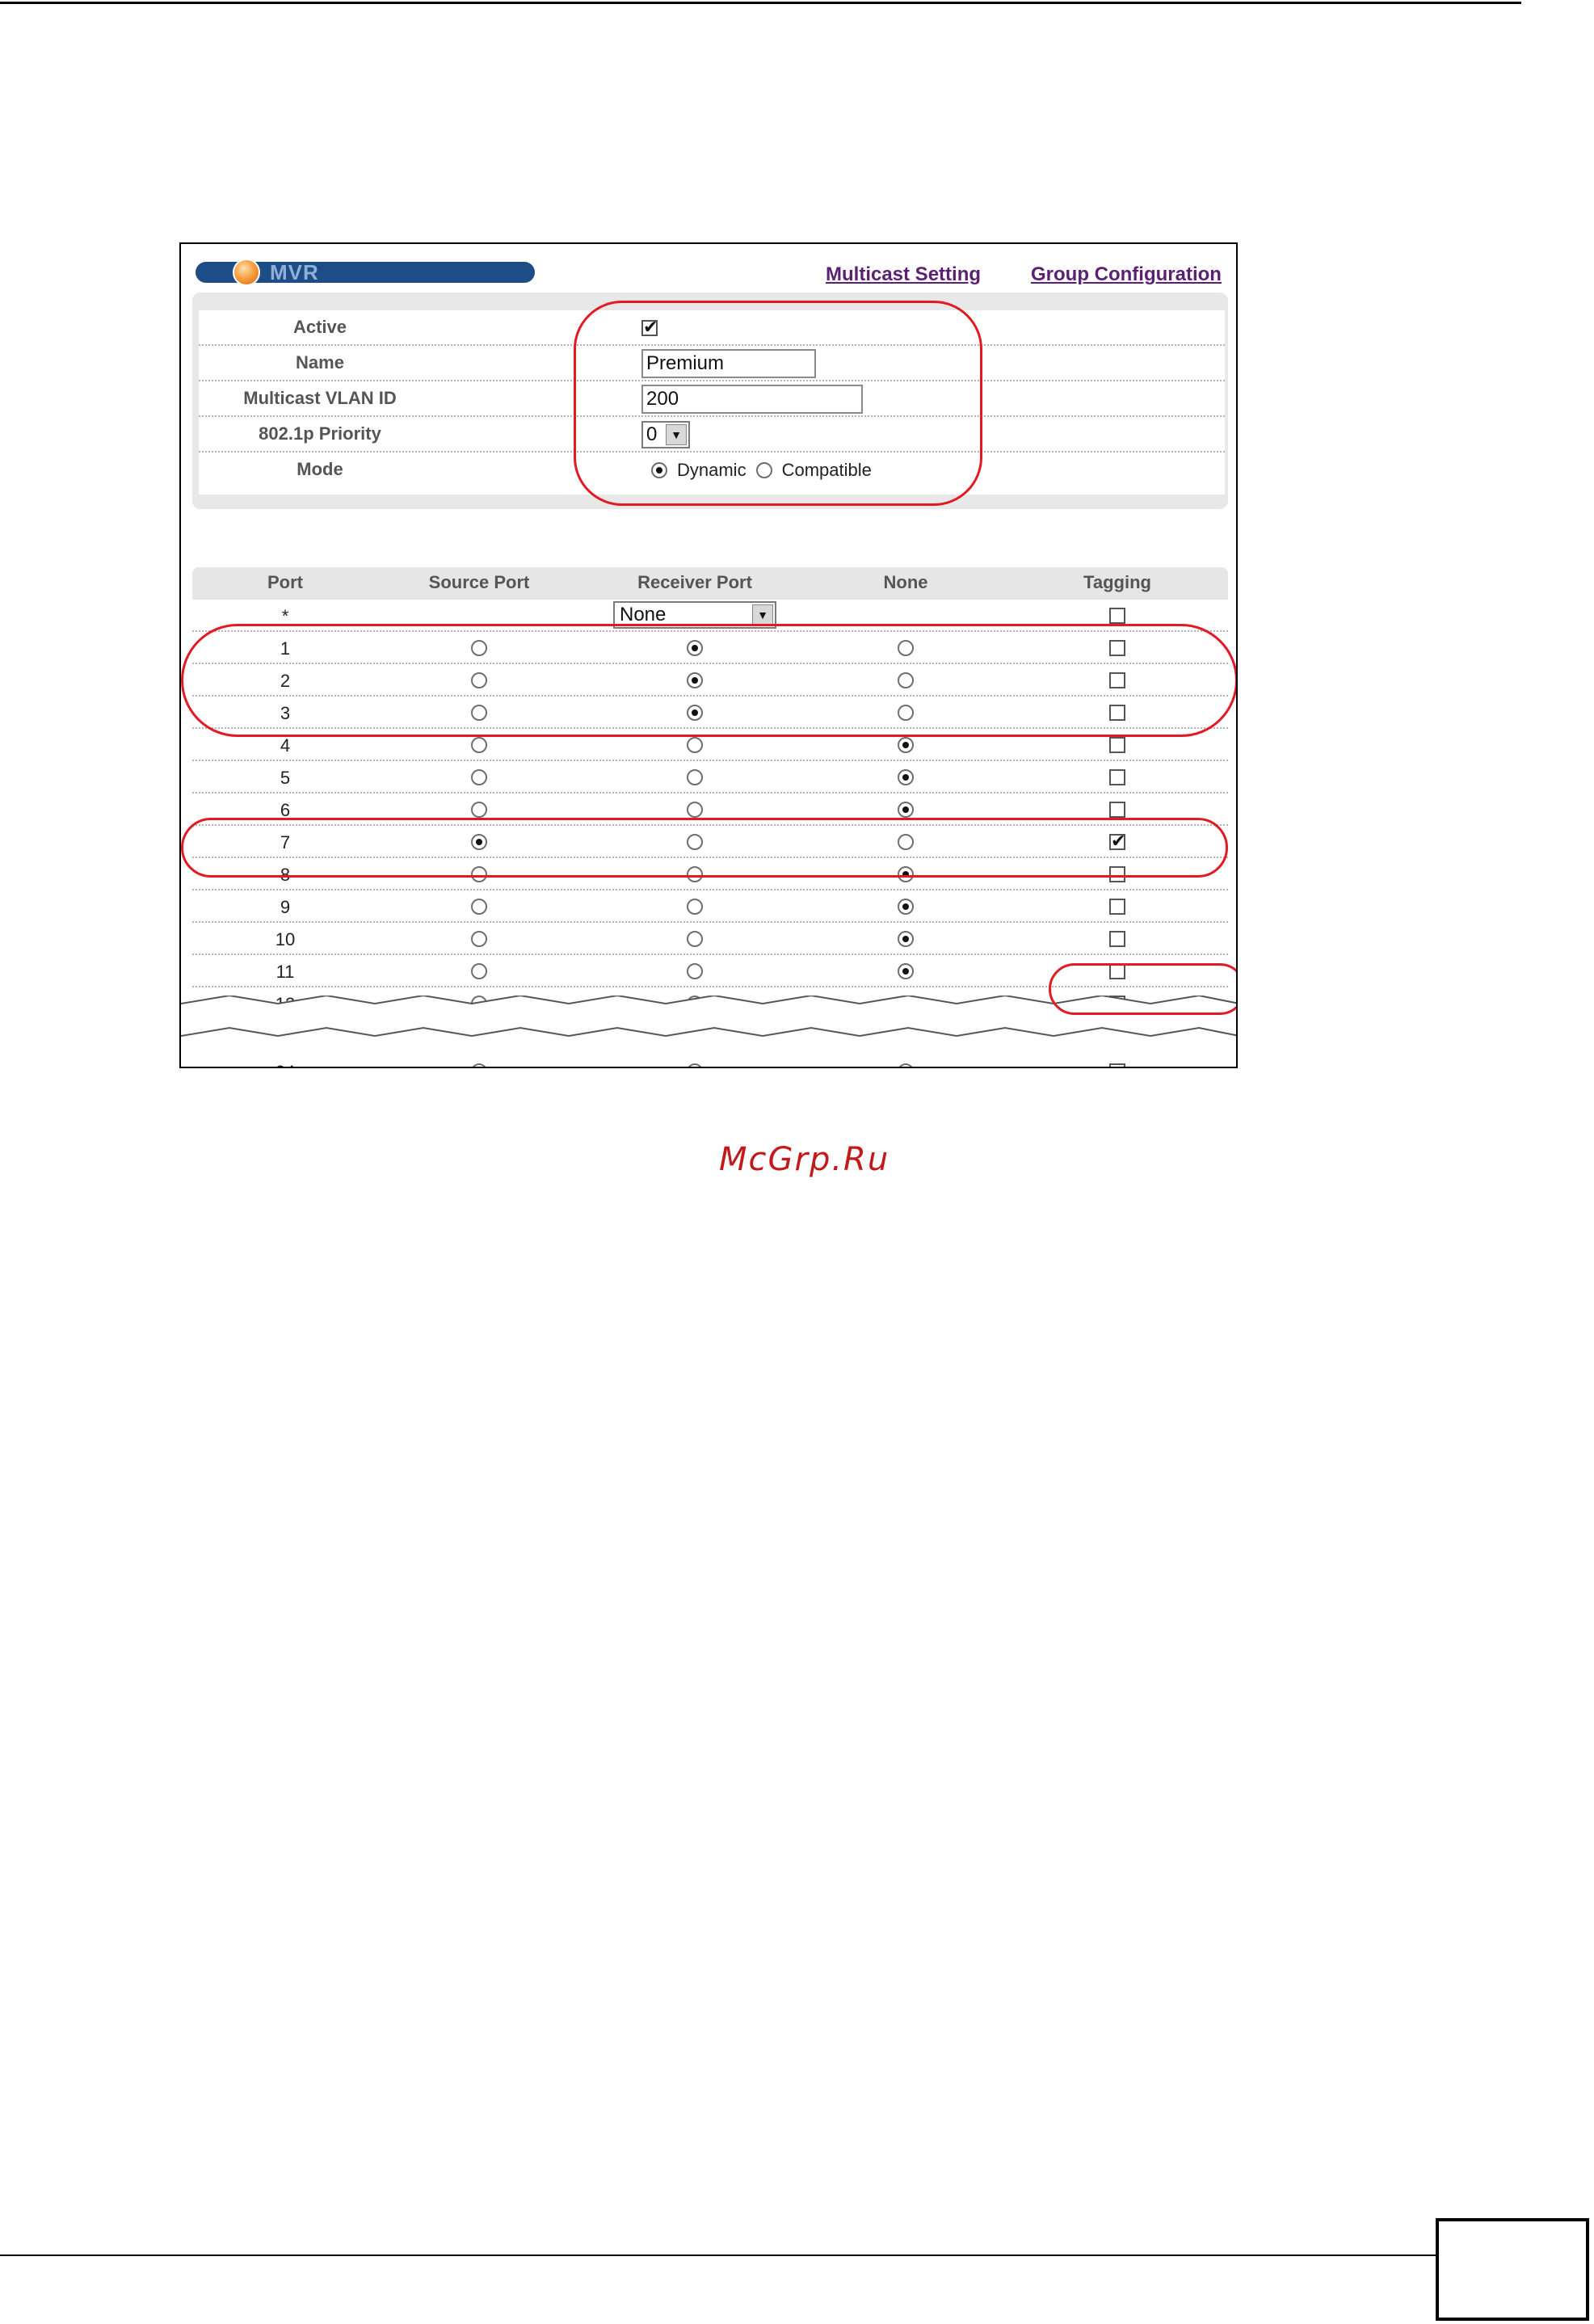 The height and width of the screenshot is (2324, 1594). What do you see at coordinates (718, 2255) in the screenshot?
I see `bottom-rule` at bounding box center [718, 2255].